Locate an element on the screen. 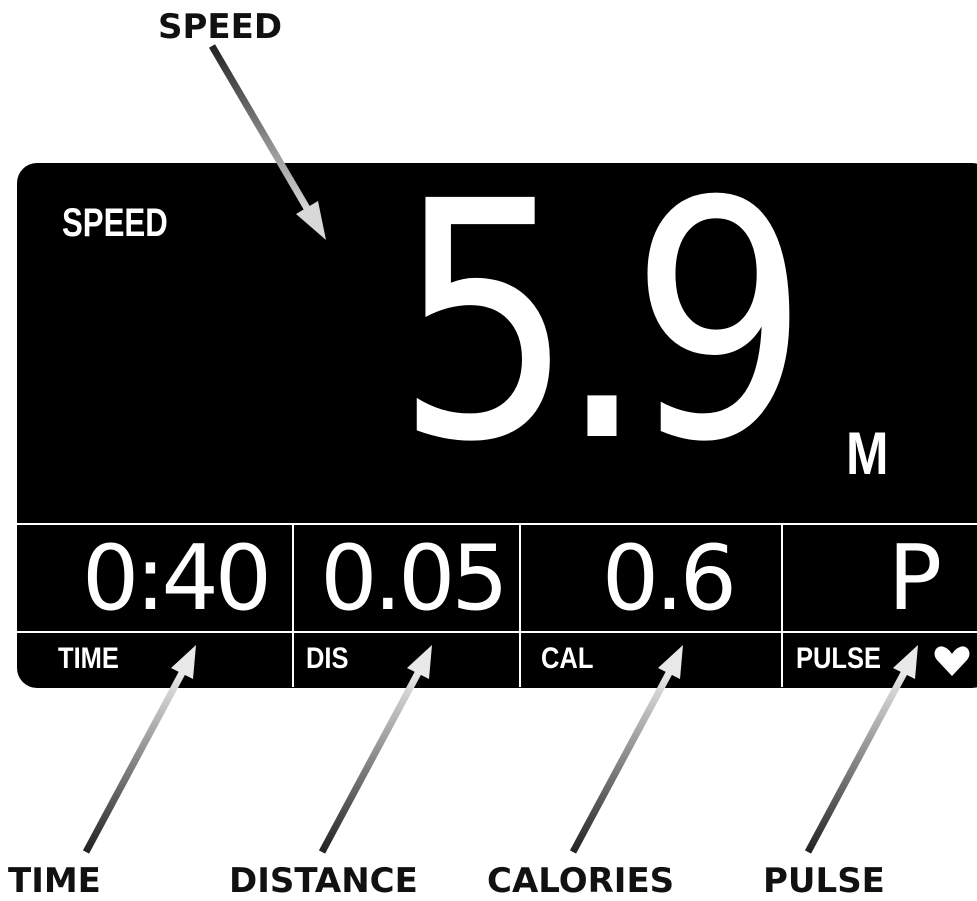 The width and height of the screenshot is (977, 901). arrow-distance is located at coordinates (375, 749).